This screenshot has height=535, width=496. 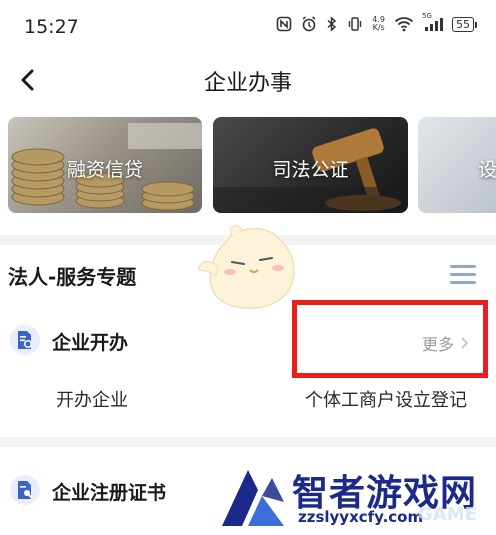 What do you see at coordinates (92, 399) in the screenshot?
I see `service-item: 开办企业` at bounding box center [92, 399].